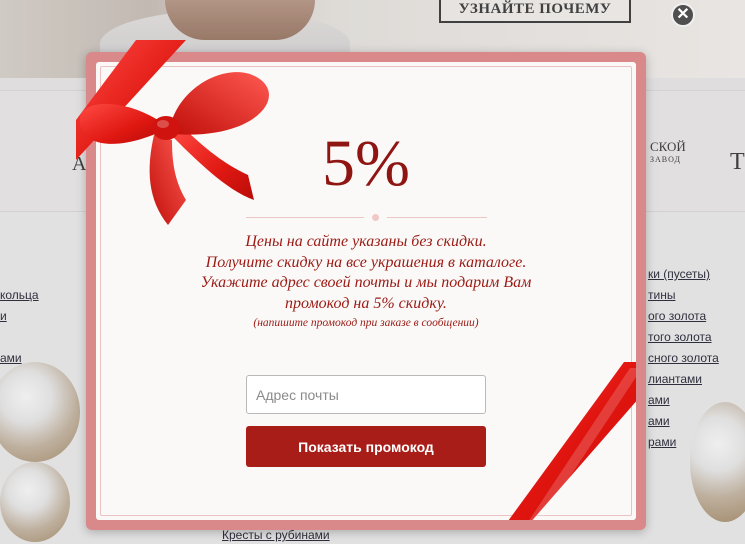 The width and height of the screenshot is (745, 544). I want to click on promo-message-line: Цены на сайте указаны без скидки., so click(366, 241).